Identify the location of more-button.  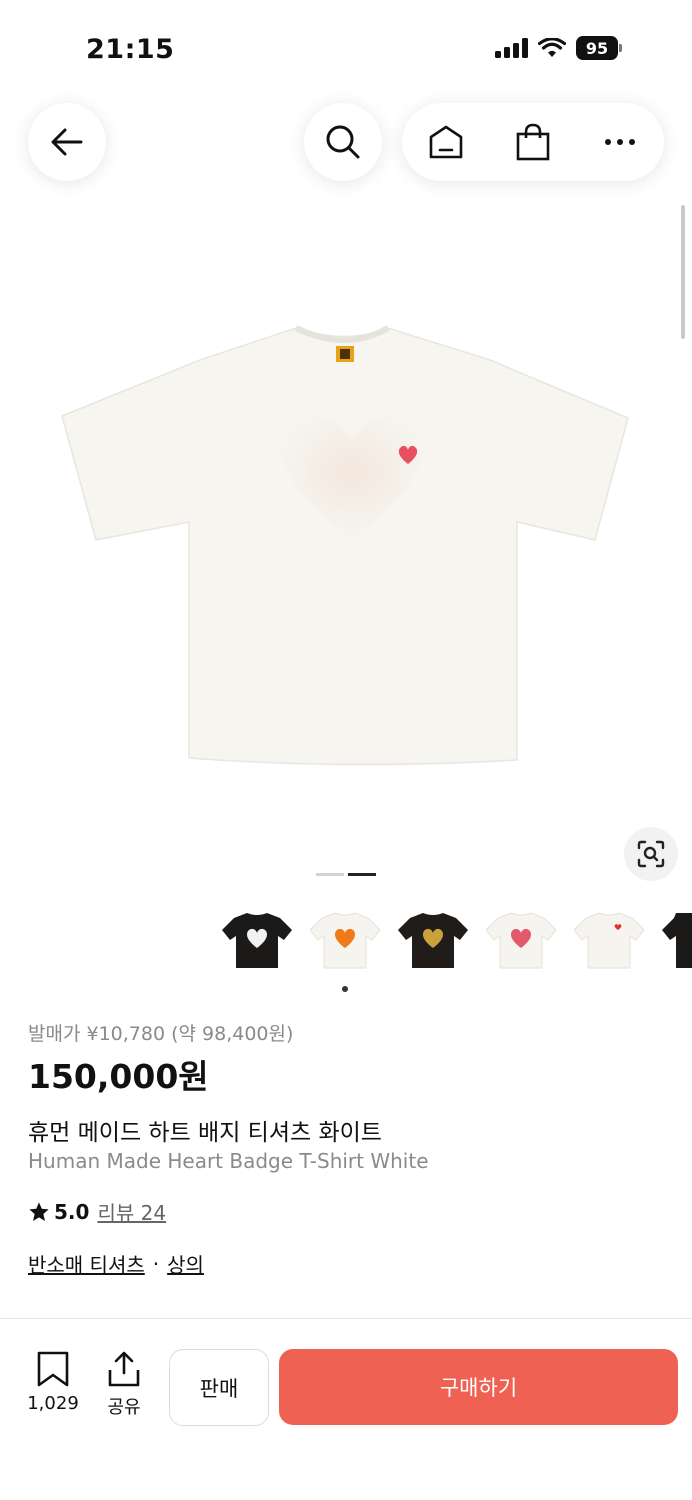
(620, 142).